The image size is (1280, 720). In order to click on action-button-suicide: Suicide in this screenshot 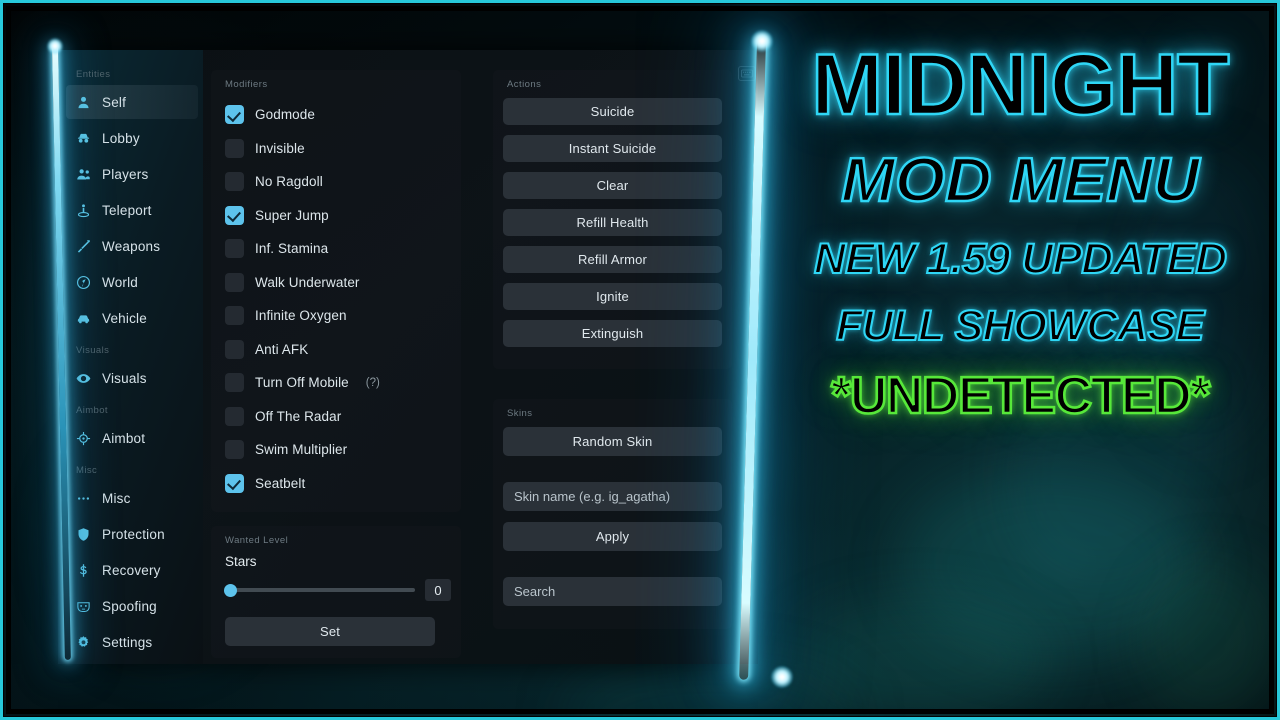, I will do `click(612, 111)`.